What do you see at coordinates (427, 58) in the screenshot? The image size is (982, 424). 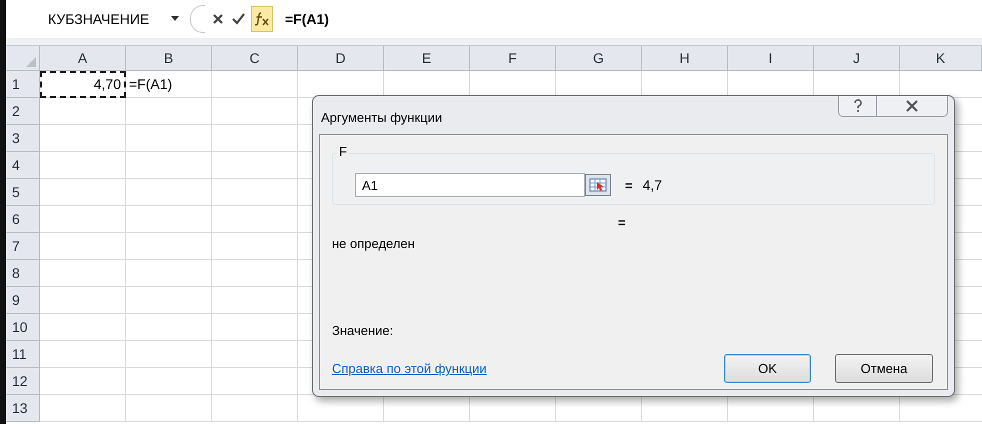 I see `column-header: E` at bounding box center [427, 58].